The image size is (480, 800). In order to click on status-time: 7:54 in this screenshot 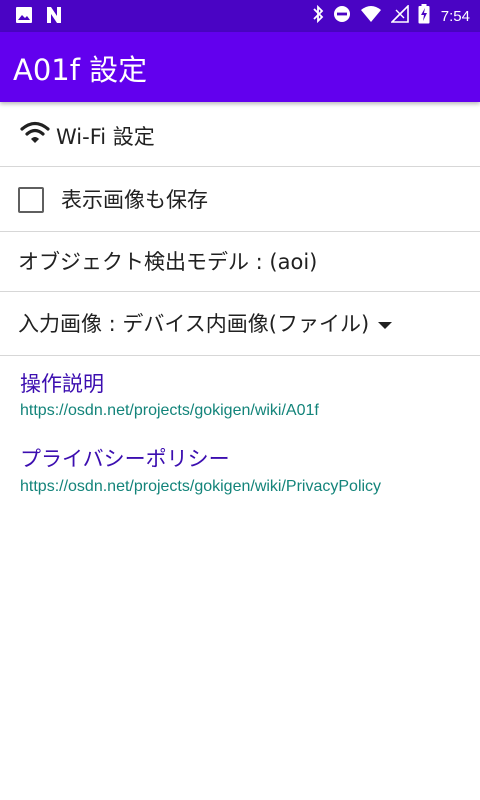, I will do `click(455, 16)`.